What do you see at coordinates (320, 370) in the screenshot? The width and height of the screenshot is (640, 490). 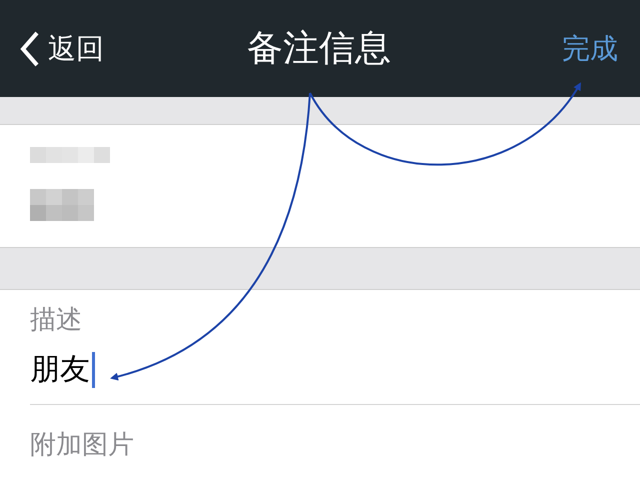 I see `description-field: 朋友` at bounding box center [320, 370].